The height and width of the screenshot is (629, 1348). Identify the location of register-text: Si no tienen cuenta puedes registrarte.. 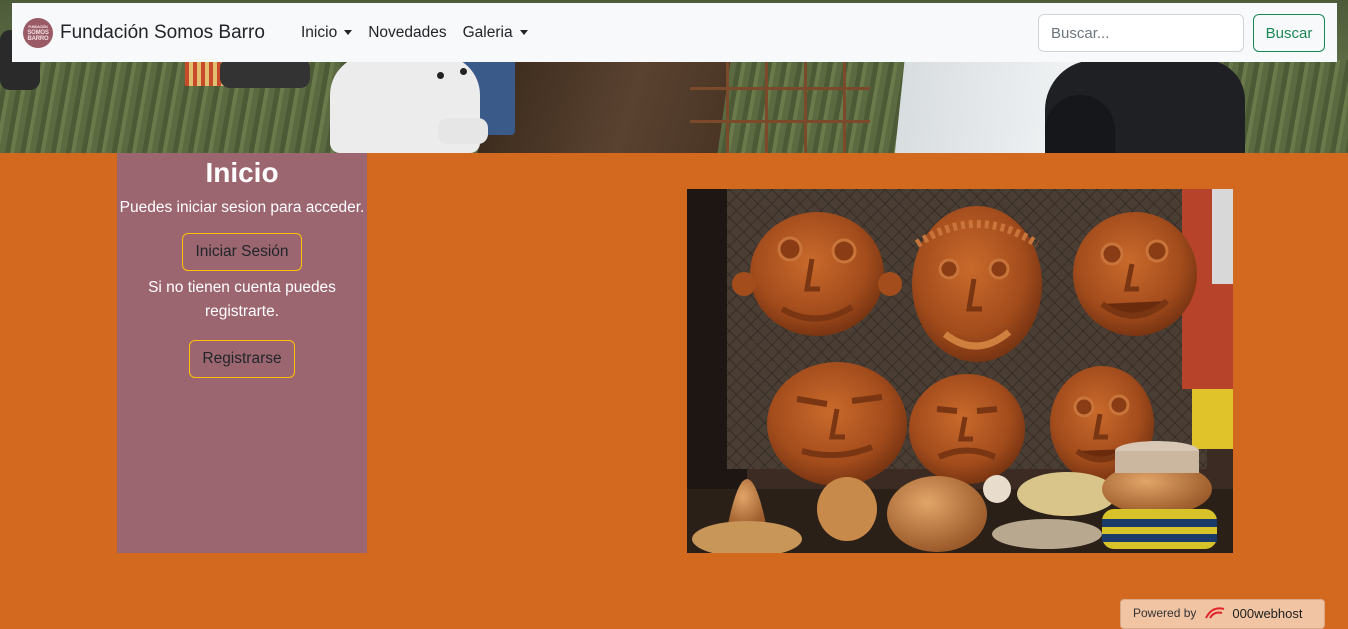
(242, 299).